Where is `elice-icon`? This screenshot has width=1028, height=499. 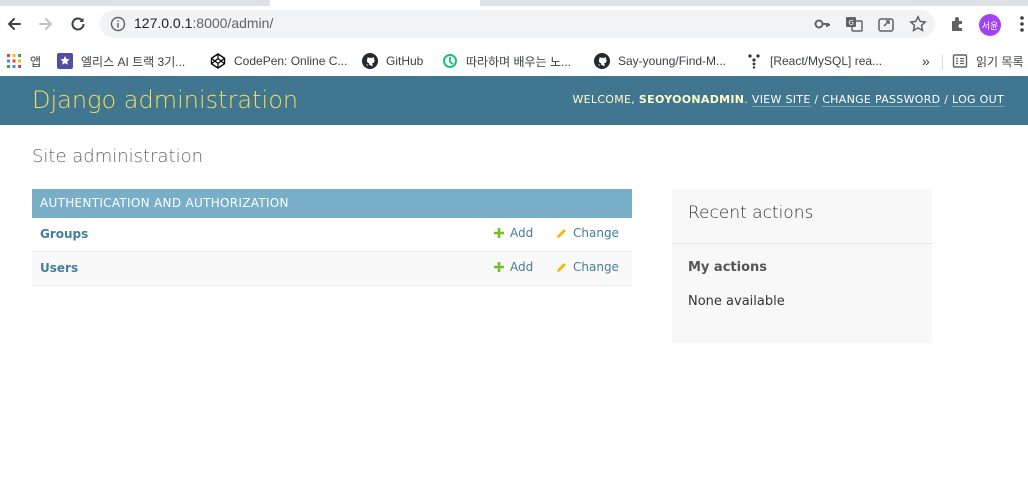
elice-icon is located at coordinates (65, 61).